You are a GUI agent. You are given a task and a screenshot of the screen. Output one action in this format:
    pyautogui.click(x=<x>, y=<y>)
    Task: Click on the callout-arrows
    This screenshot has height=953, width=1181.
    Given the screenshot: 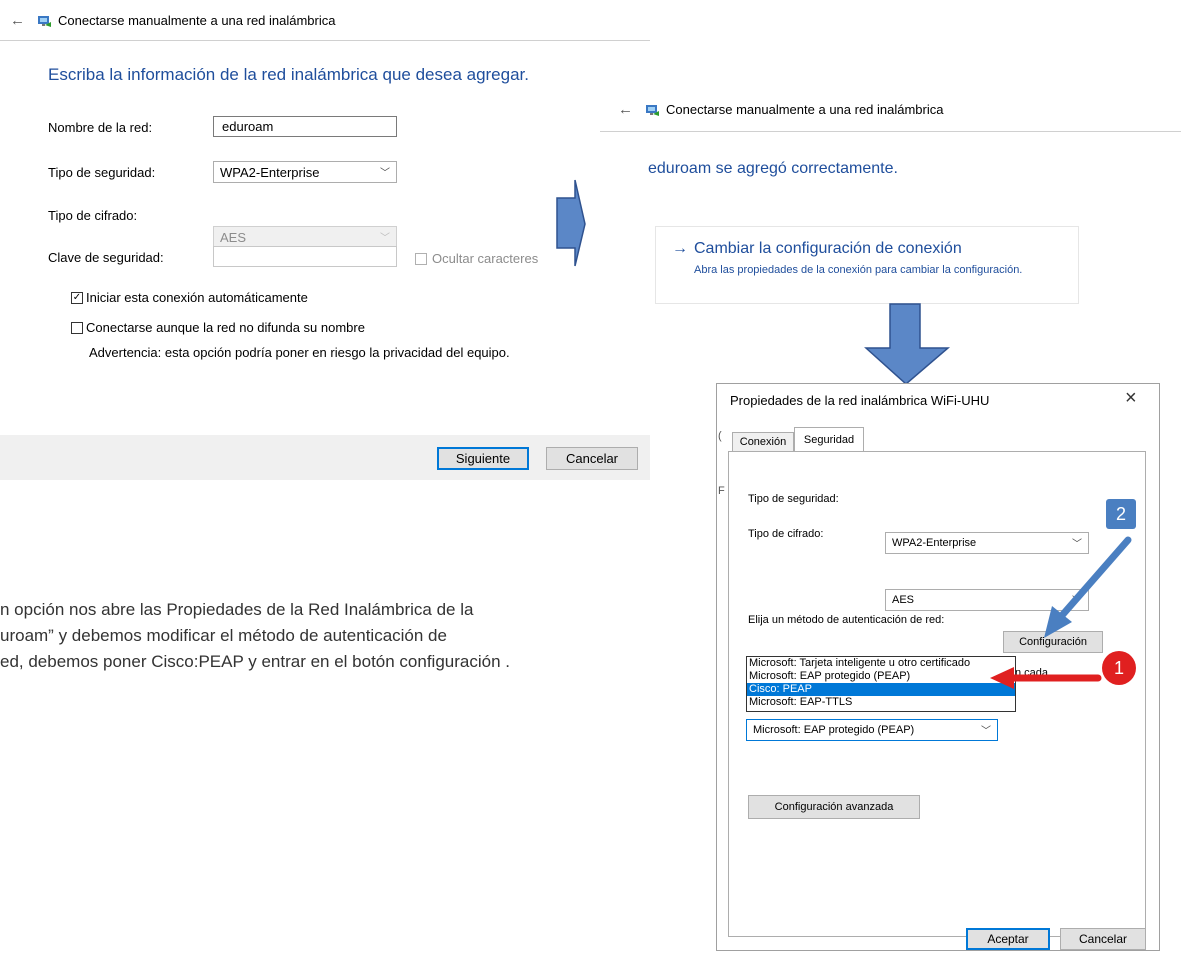 What is the action you would take?
    pyautogui.click(x=1061, y=612)
    